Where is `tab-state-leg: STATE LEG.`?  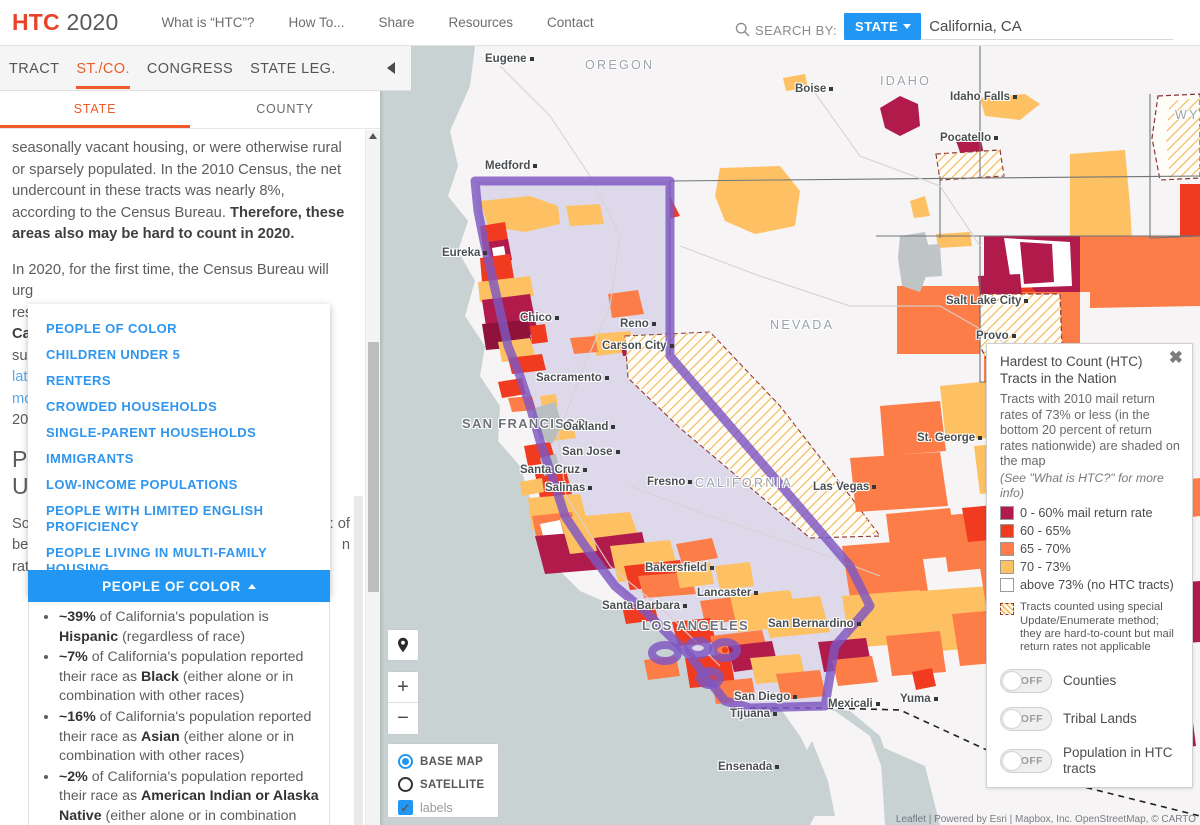 tab-state-leg: STATE LEG. is located at coordinates (293, 68).